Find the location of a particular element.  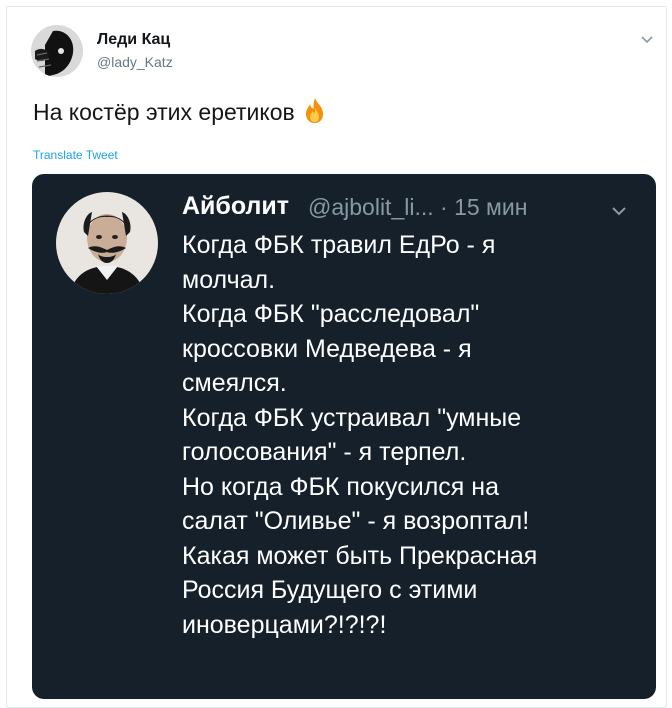

quoted-text-line: Какая может быть Прекрасная is located at coordinates (360, 555).